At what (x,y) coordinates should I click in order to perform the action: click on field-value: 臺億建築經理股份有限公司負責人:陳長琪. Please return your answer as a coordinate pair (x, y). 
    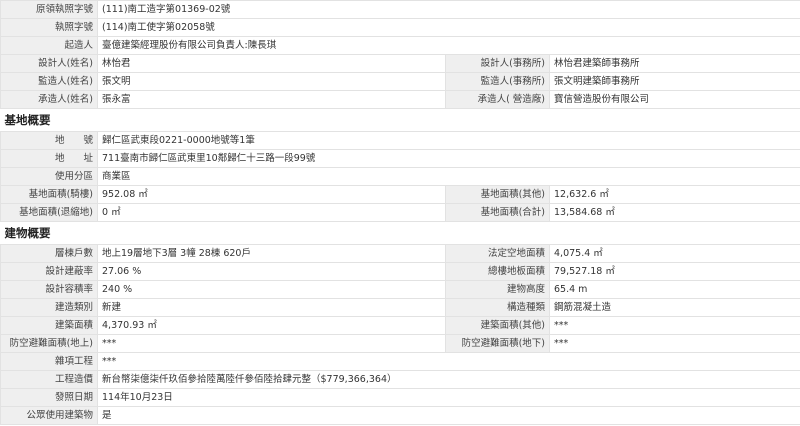
    Looking at the image, I should click on (448, 45).